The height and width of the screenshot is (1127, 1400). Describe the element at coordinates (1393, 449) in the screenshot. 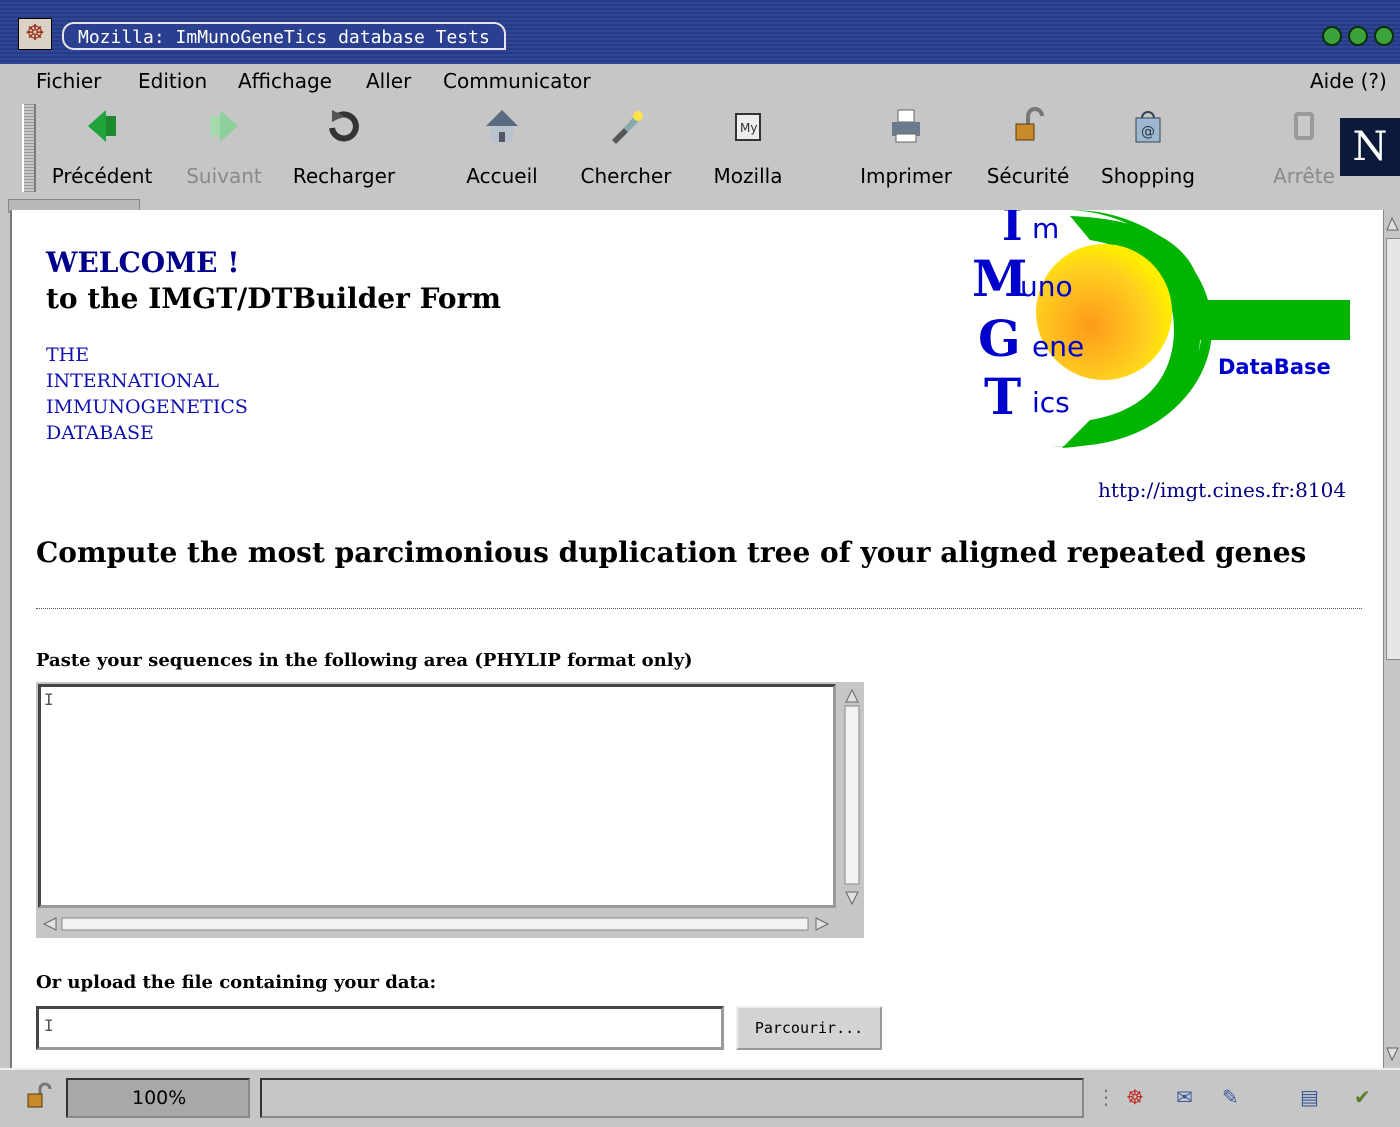

I see `page-scroll-thumb` at that location.